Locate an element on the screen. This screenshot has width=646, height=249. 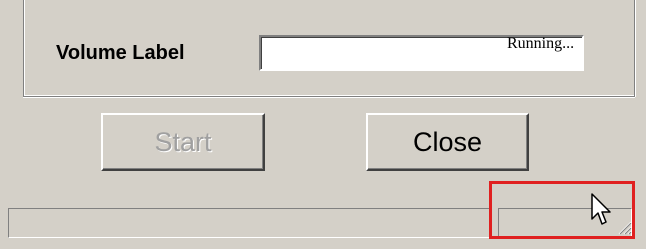
resize-grip-icon is located at coordinates (624, 227).